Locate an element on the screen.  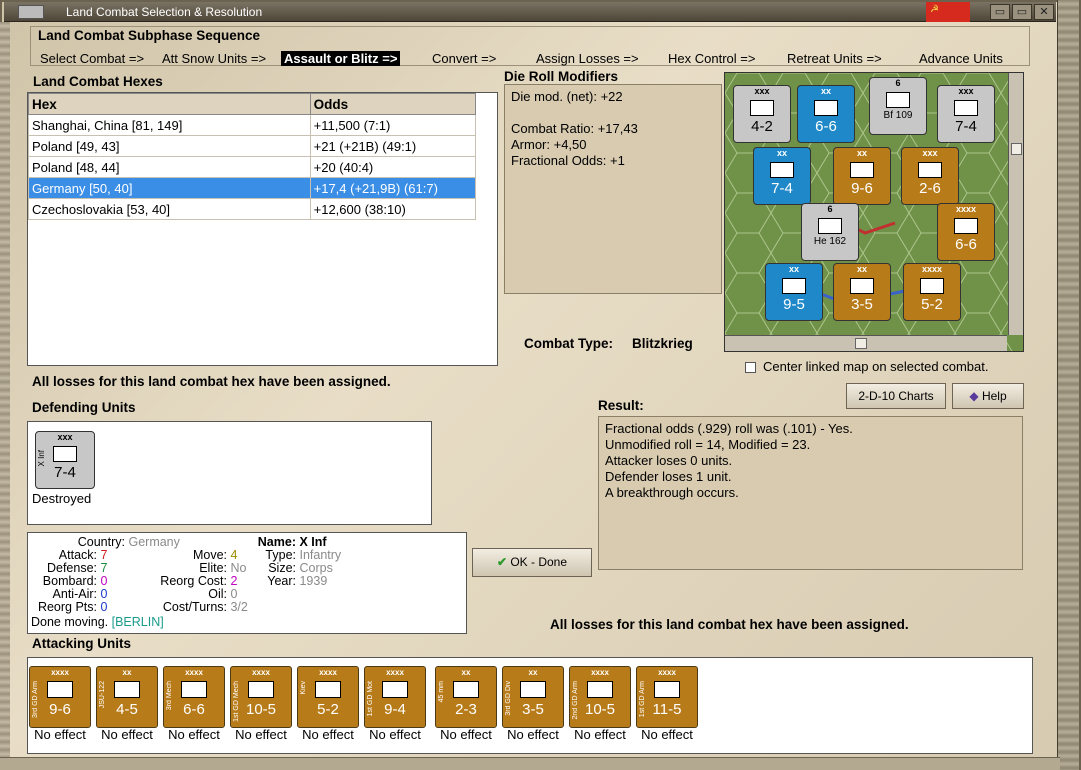
step-select-combat: Select Combat => is located at coordinates (92, 58).